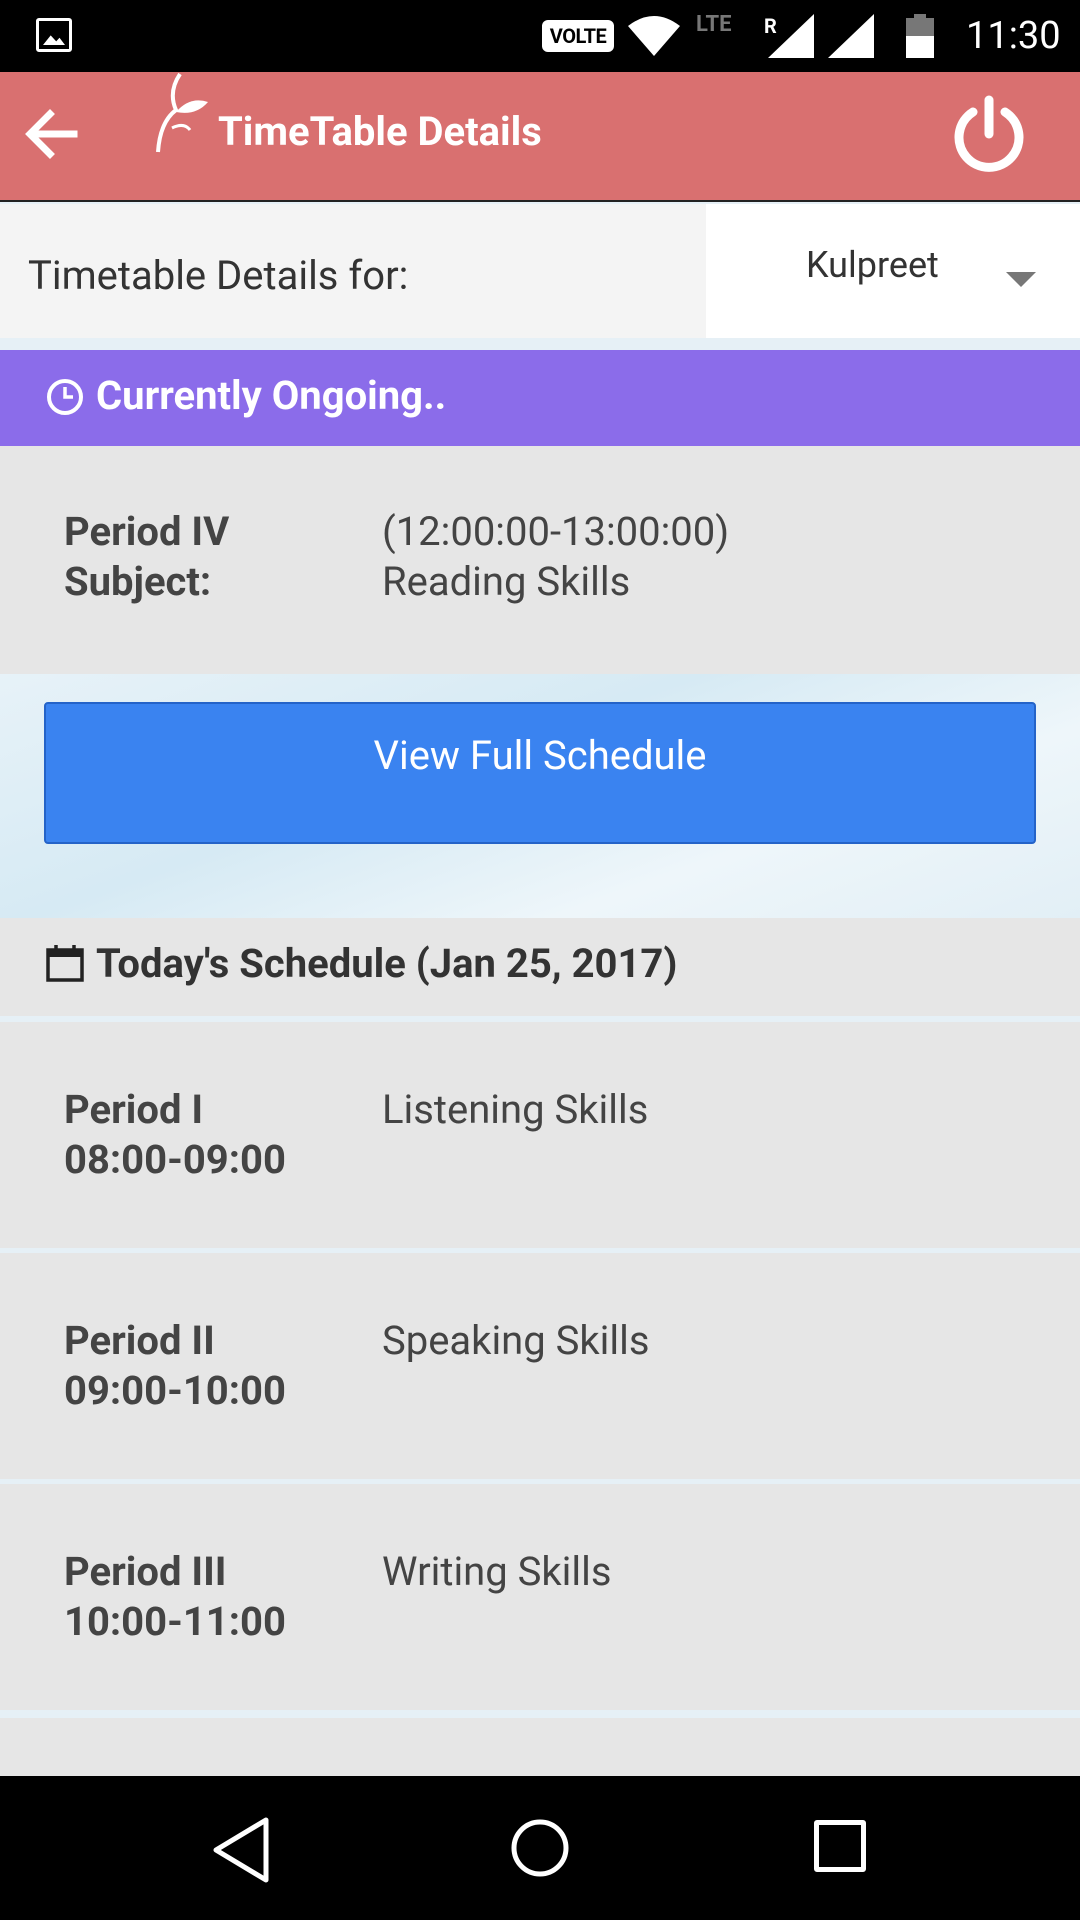  I want to click on schedule-row: Period I 08:00-09:00 Listening Skills, so click(540, 1135).